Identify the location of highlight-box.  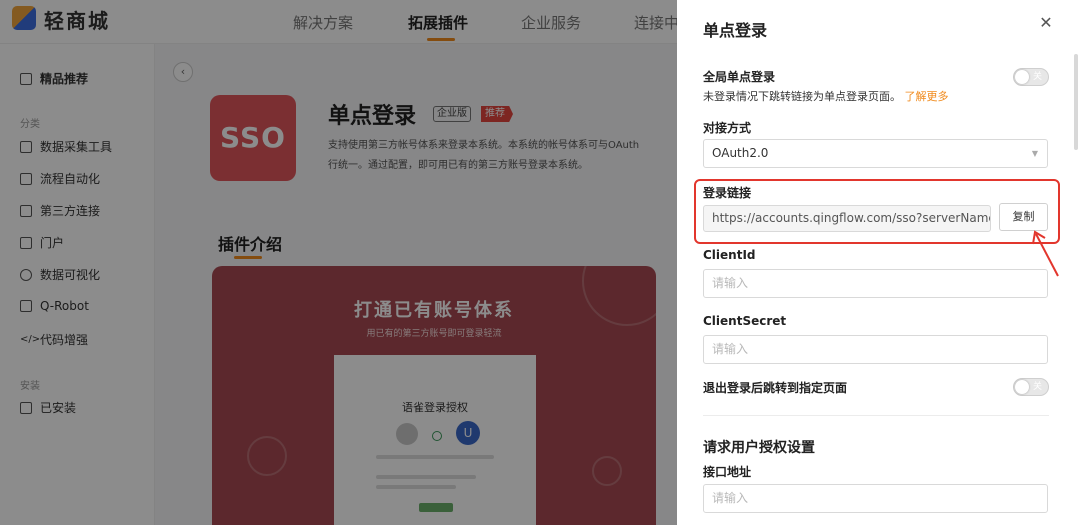
(877, 211).